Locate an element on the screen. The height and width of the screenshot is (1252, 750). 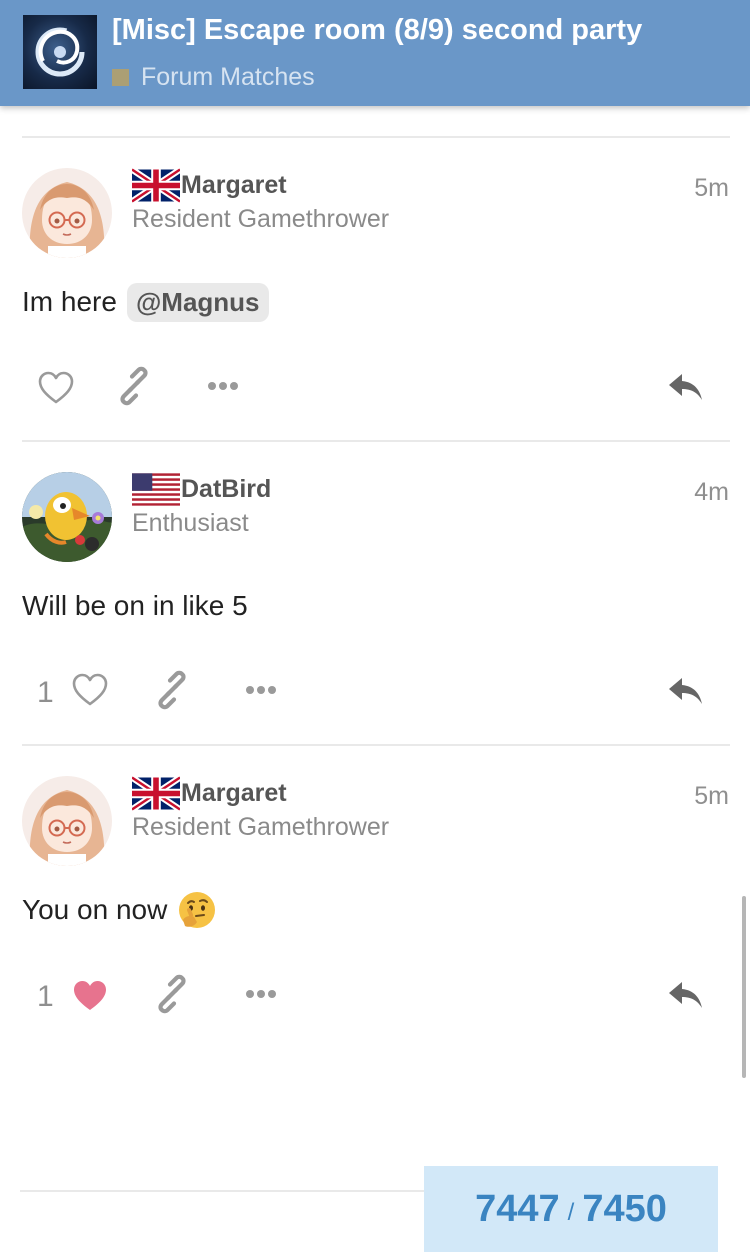
site-logo-icon is located at coordinates (60, 52).